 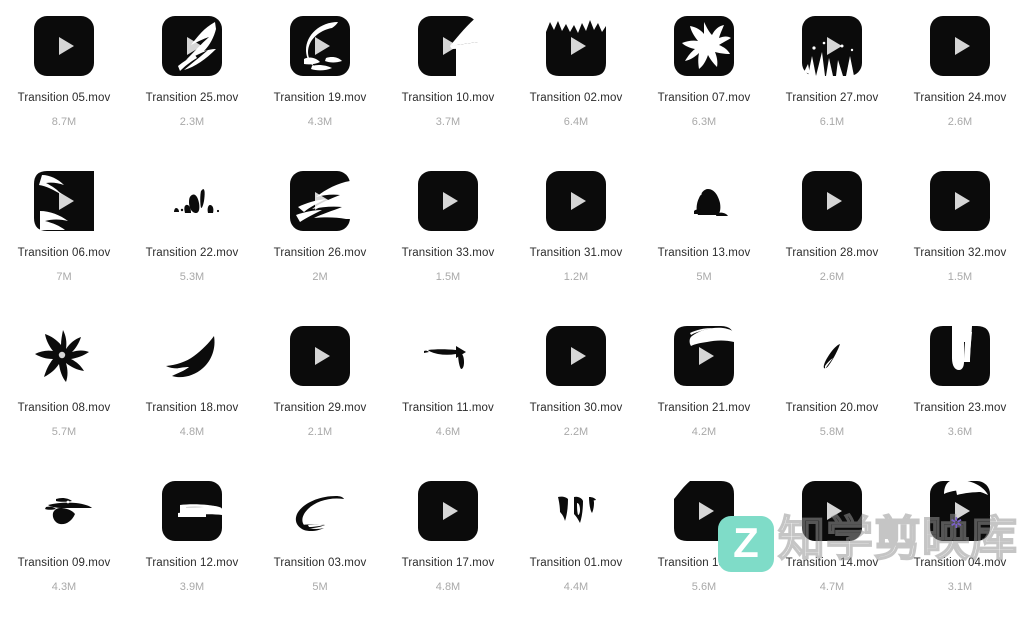 What do you see at coordinates (64, 277) in the screenshot?
I see `file-size-label: 7M` at bounding box center [64, 277].